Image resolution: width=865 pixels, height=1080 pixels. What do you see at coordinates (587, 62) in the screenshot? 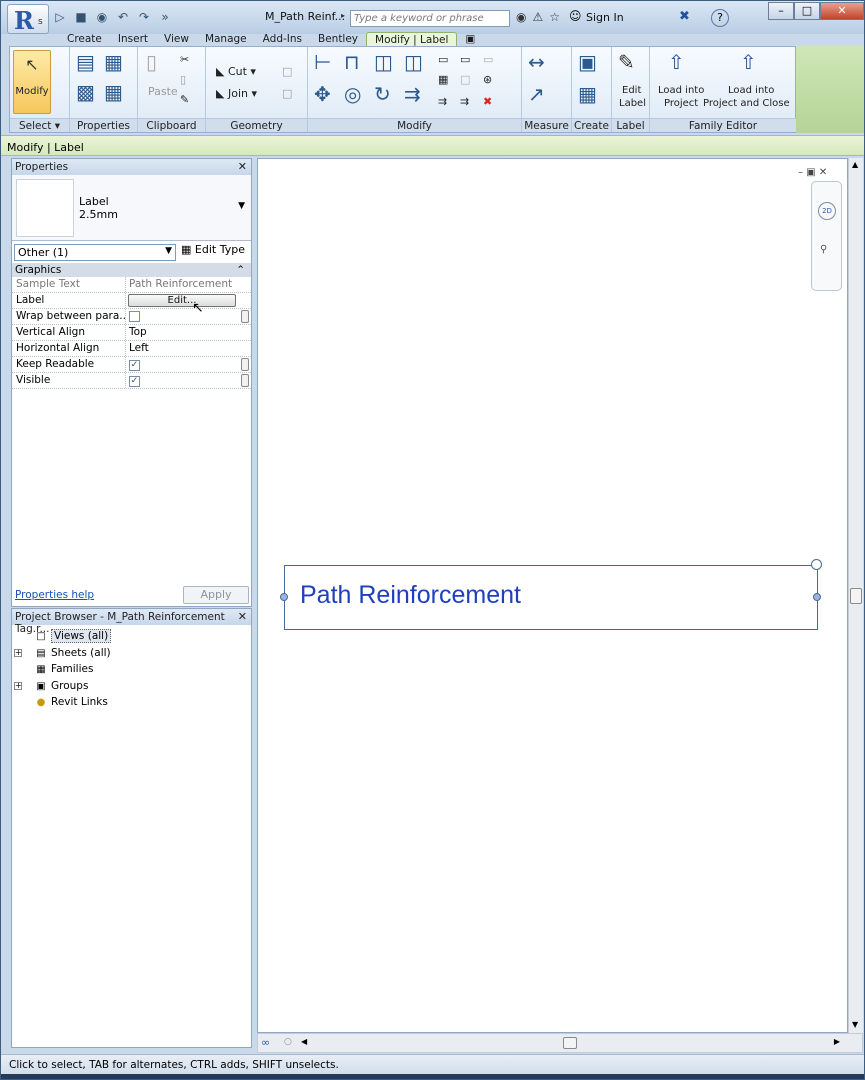
I see `create-group-icon: ▣` at bounding box center [587, 62].